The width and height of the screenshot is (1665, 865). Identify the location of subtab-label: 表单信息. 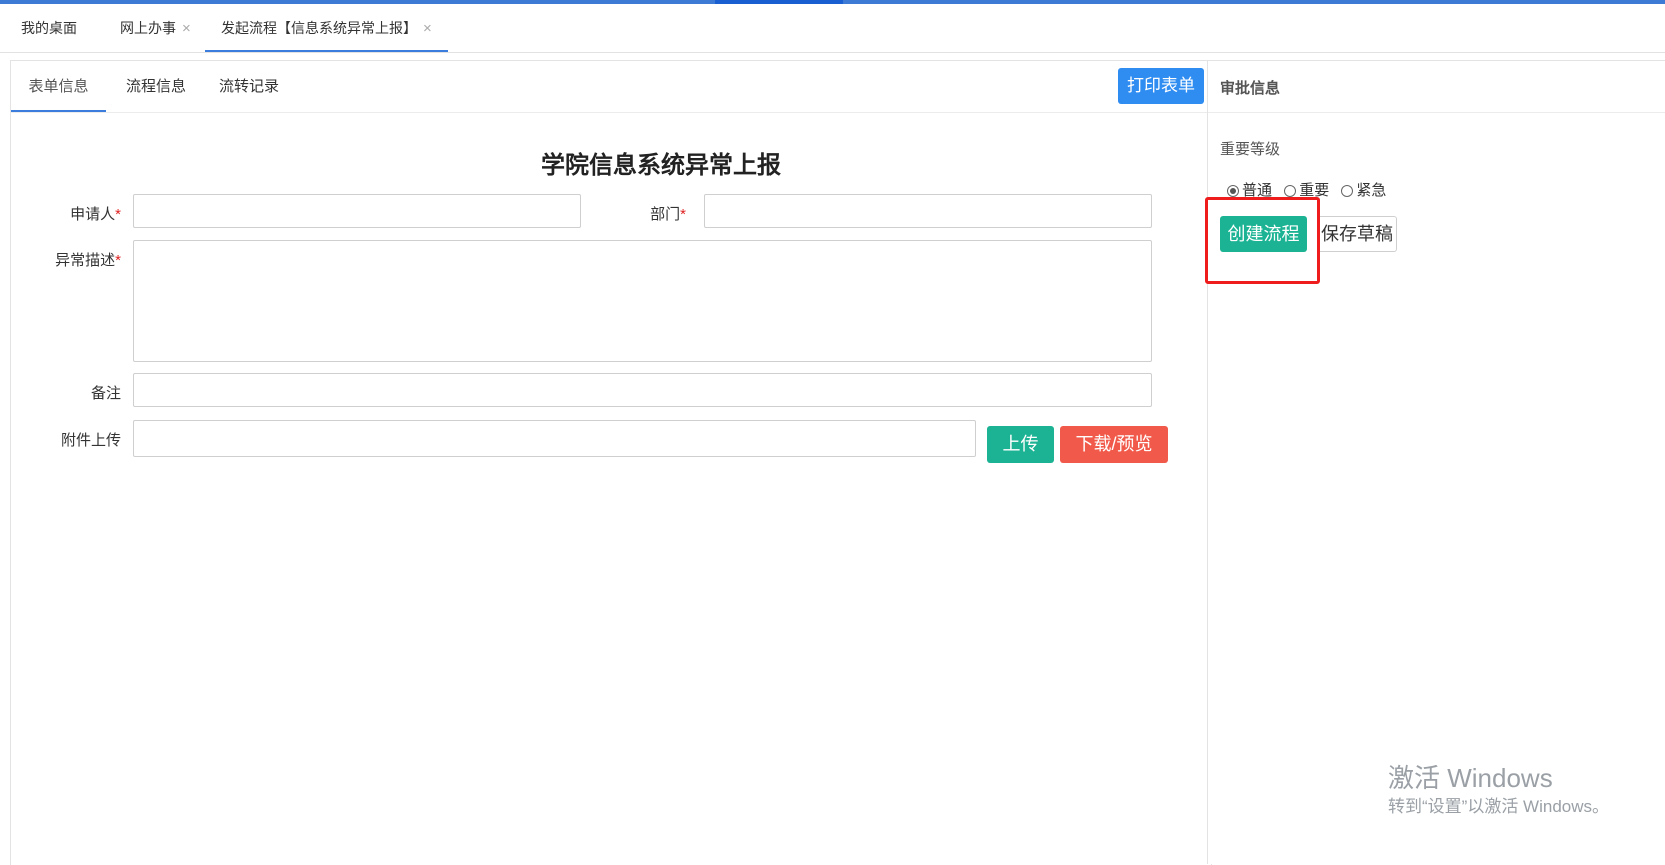
(58, 86).